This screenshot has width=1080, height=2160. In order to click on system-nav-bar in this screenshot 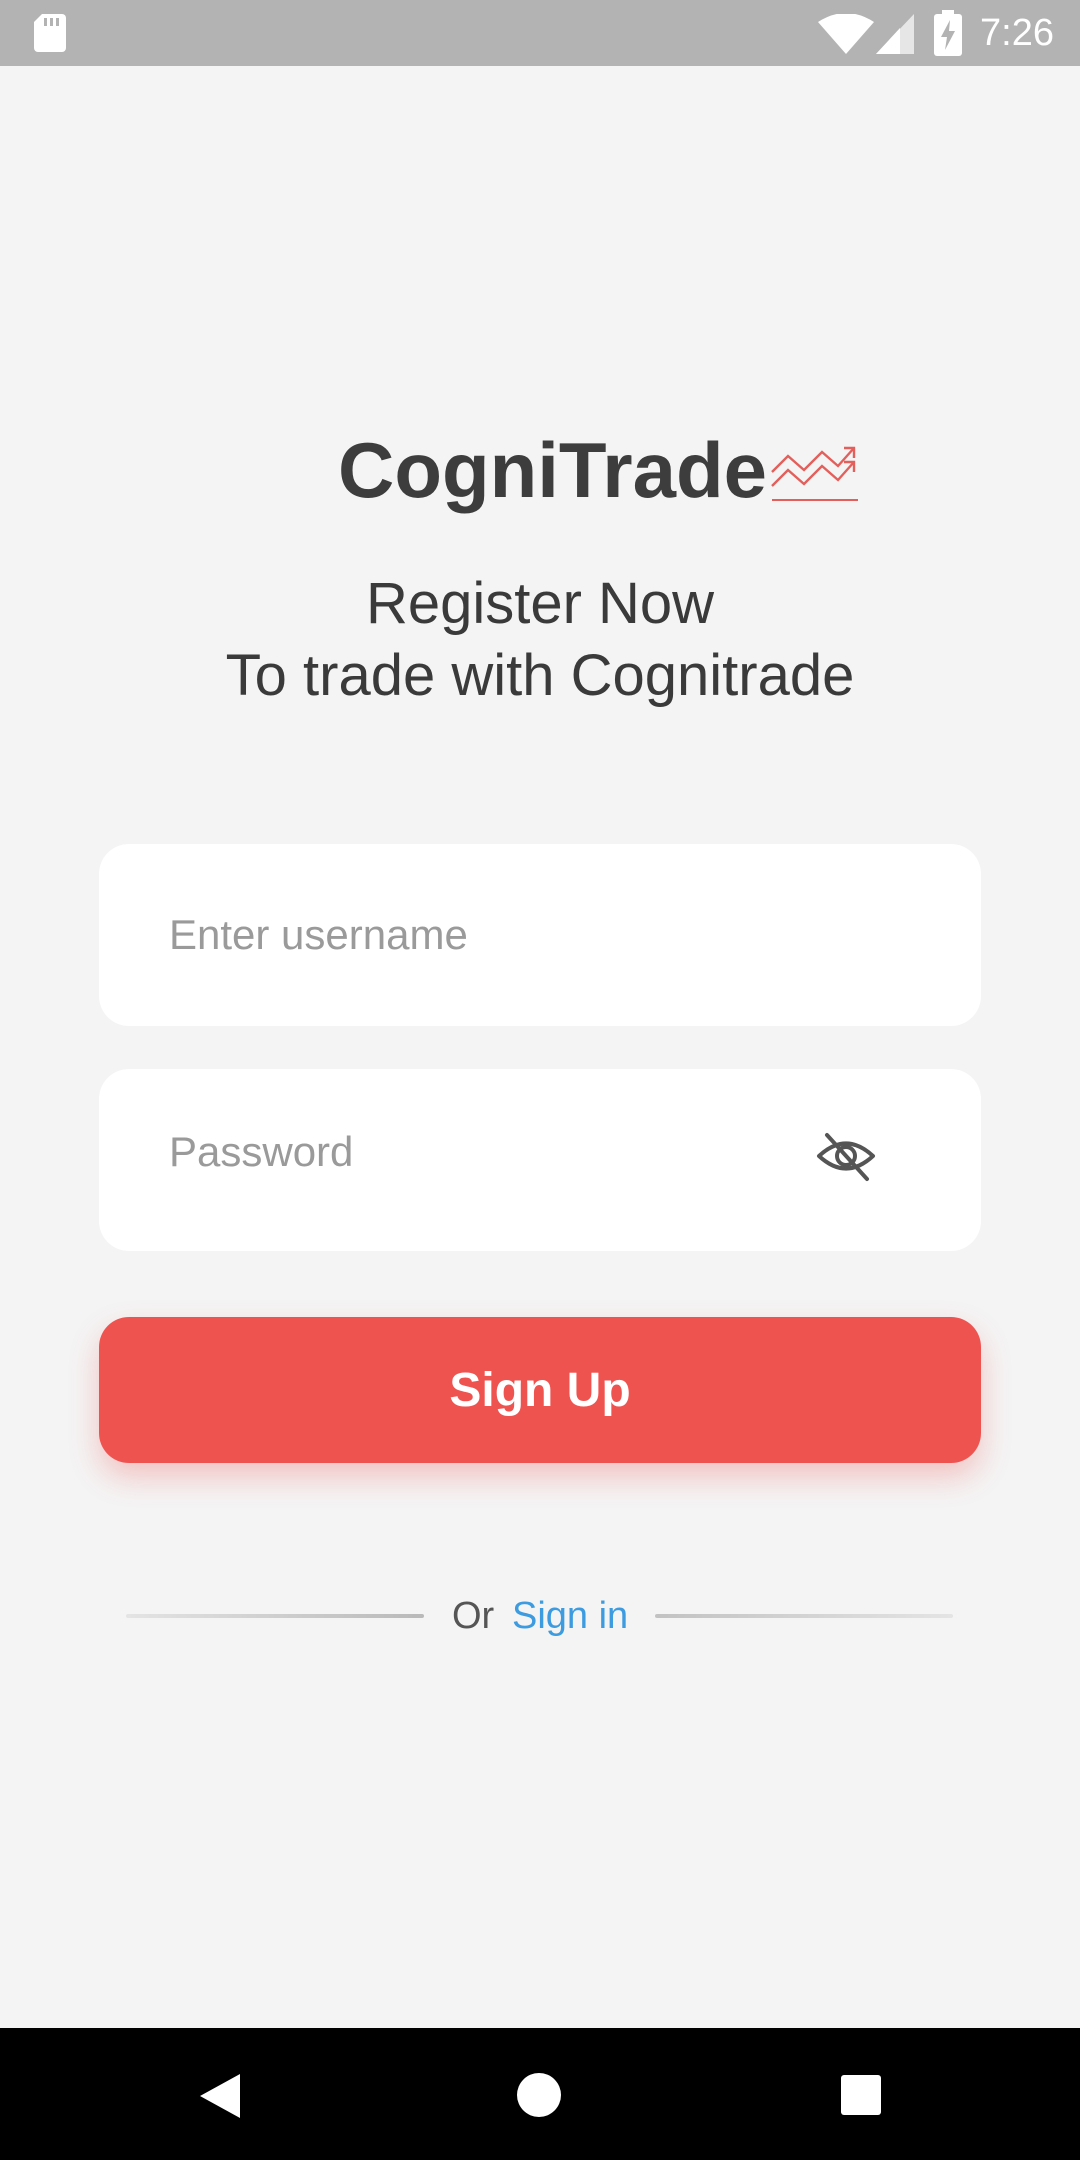, I will do `click(540, 2094)`.